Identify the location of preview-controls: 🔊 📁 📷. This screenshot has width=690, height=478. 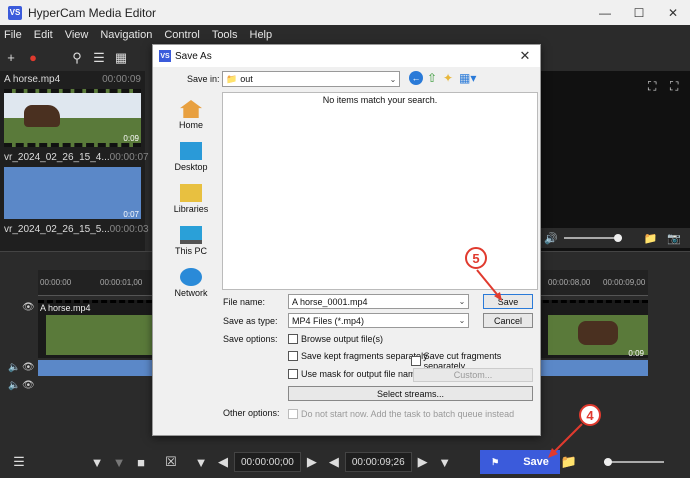
(615, 238).